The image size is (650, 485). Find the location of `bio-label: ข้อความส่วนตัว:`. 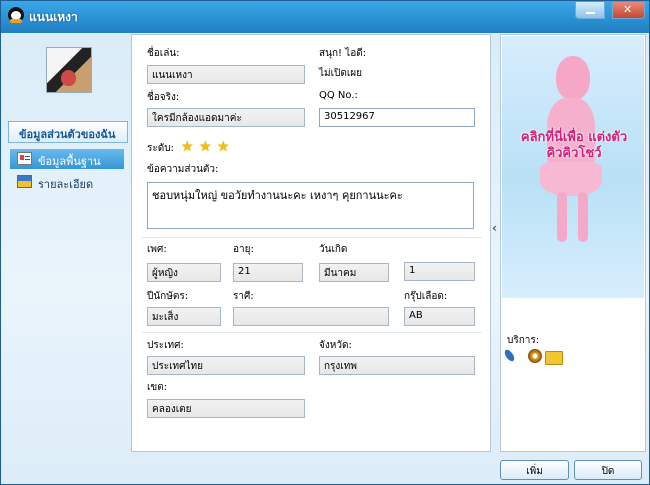

bio-label: ข้อความส่วนตัว: is located at coordinates (183, 169).